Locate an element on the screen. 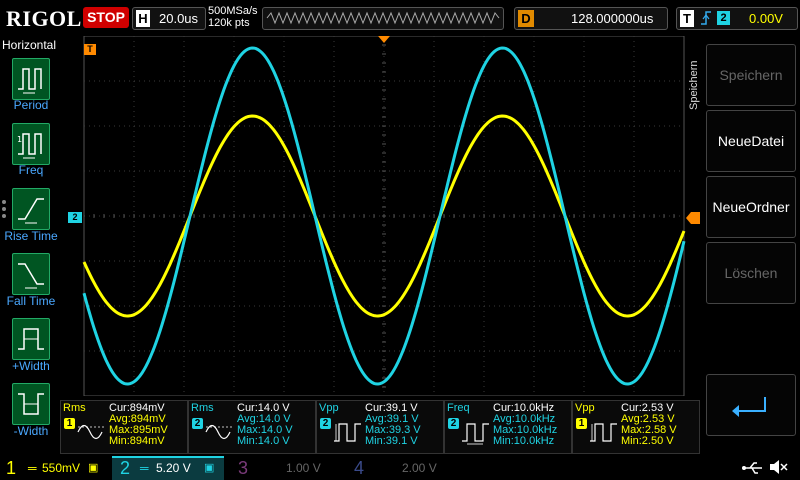 This screenshot has width=800, height=480. freq-icon: 1 is located at coordinates (29, 146).